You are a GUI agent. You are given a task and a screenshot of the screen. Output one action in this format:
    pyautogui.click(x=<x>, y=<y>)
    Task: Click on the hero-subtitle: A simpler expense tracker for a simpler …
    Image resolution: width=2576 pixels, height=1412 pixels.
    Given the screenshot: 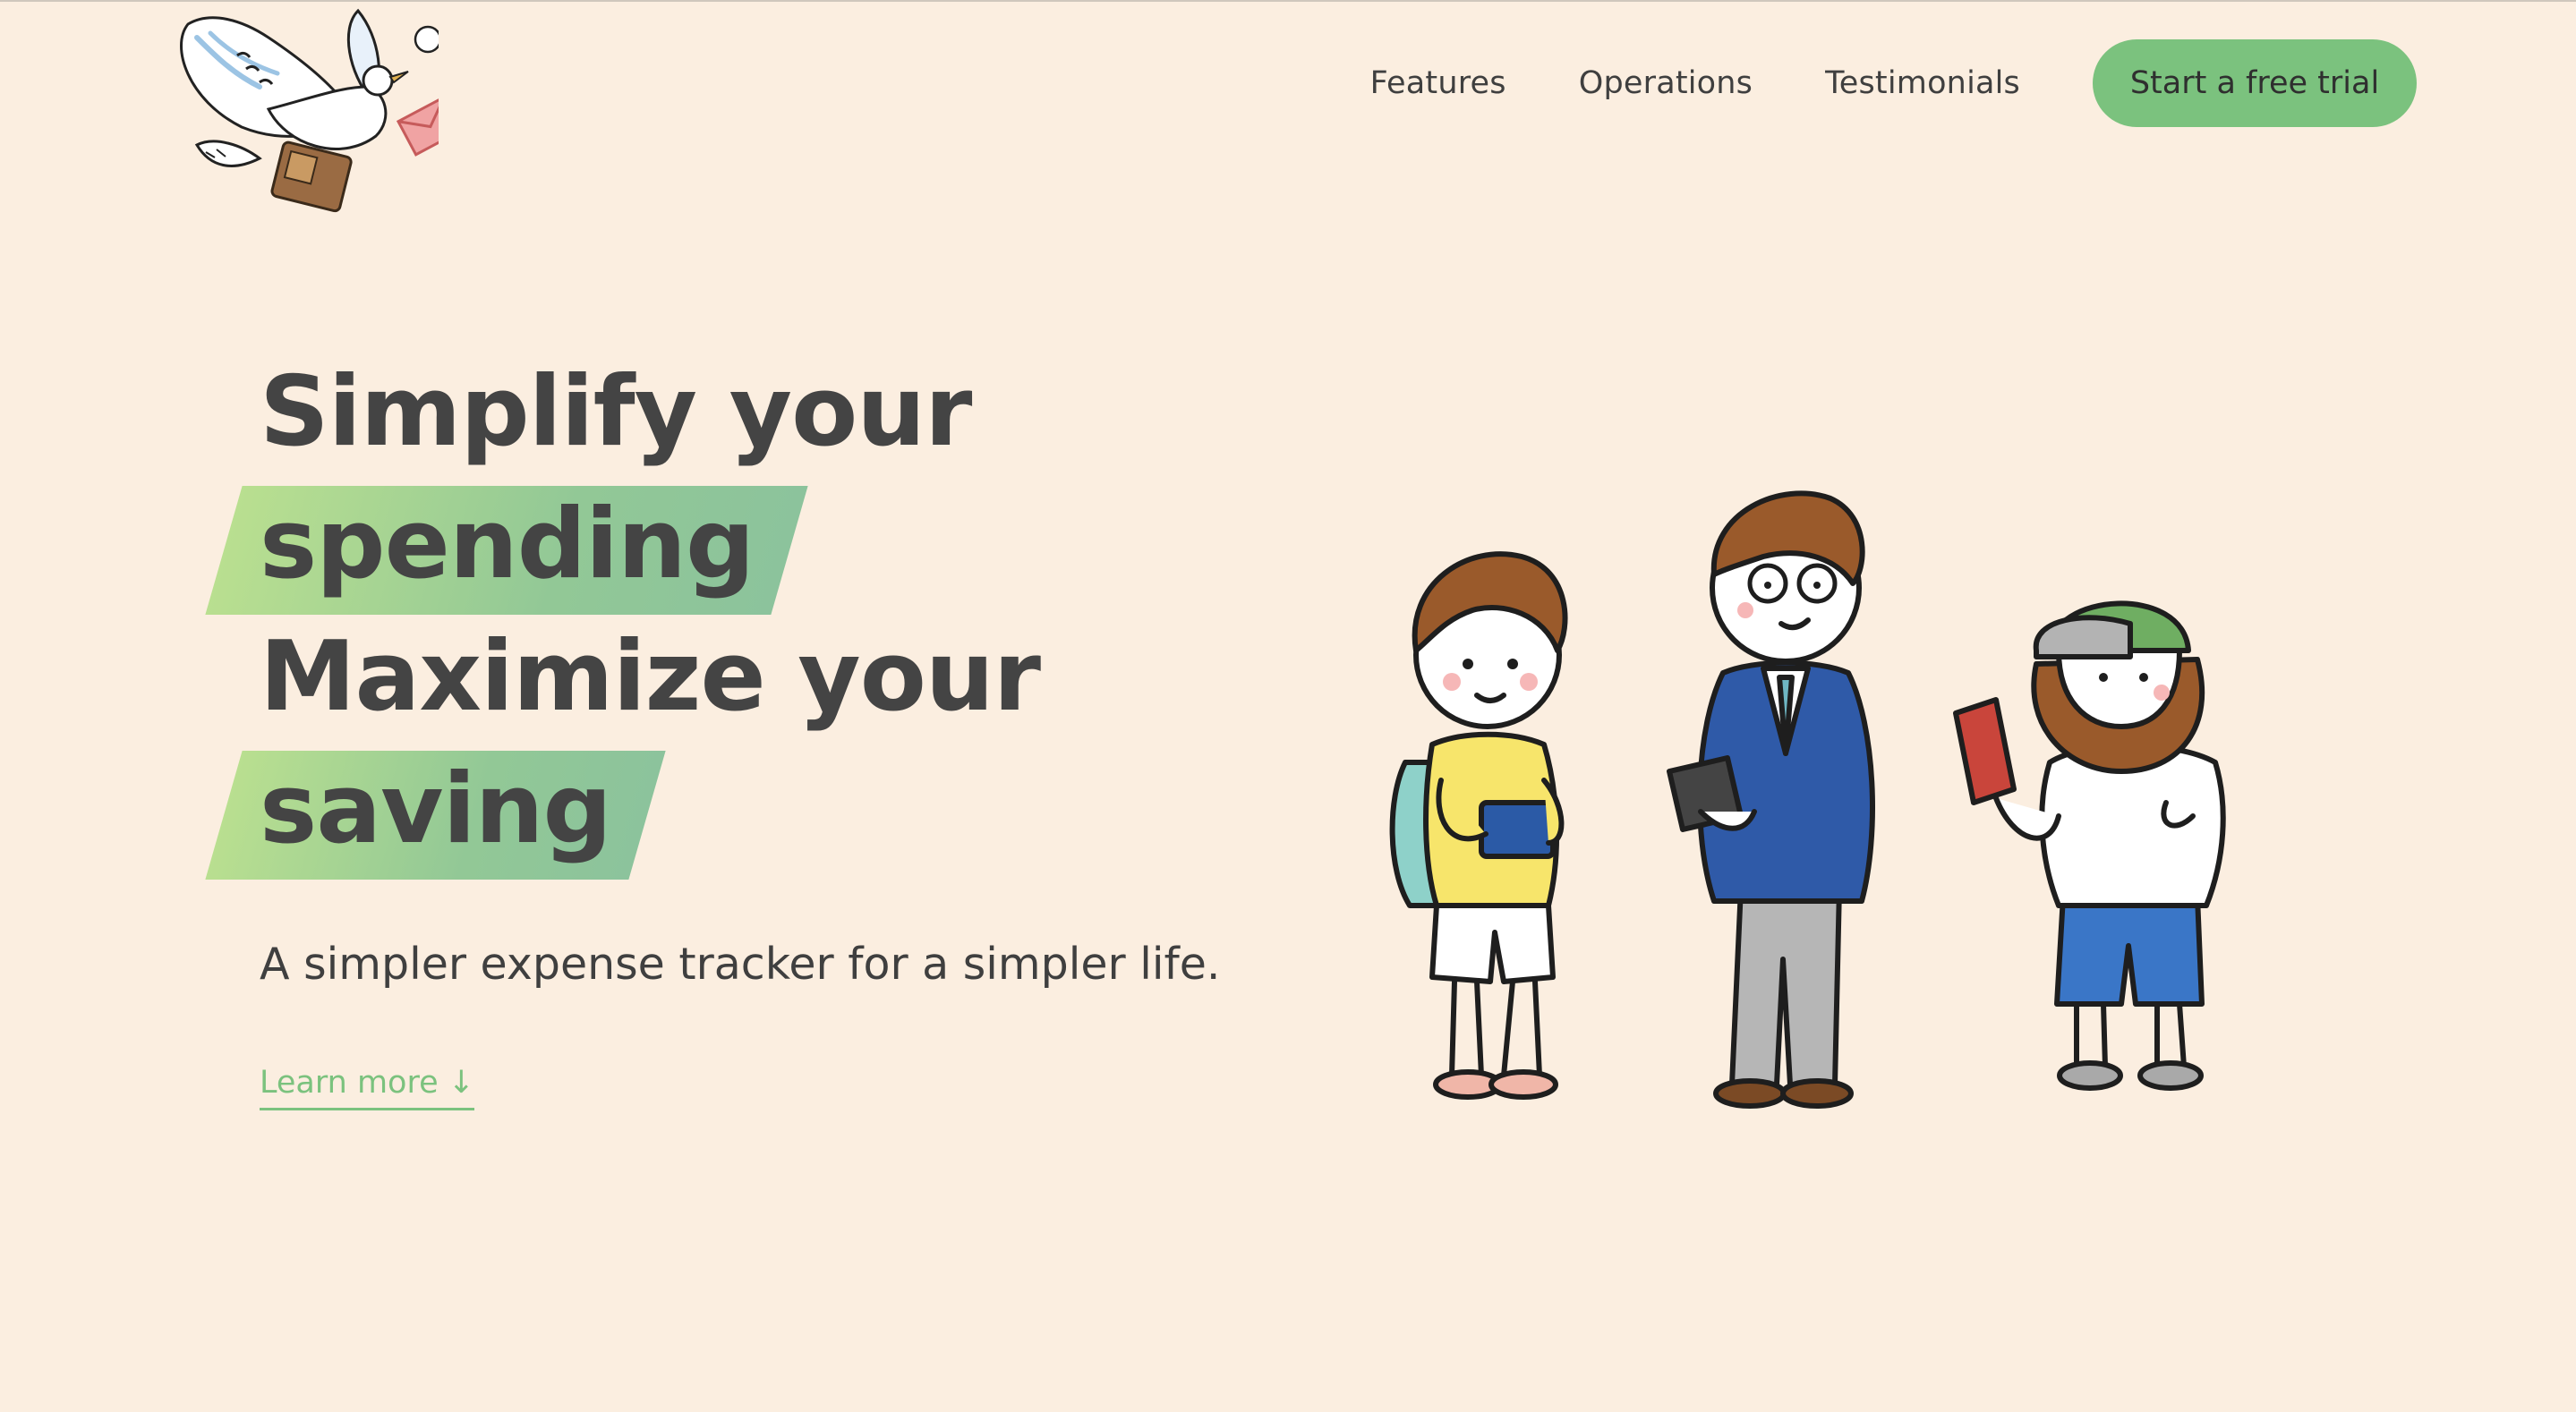 What is the action you would take?
    pyautogui.click(x=740, y=964)
    